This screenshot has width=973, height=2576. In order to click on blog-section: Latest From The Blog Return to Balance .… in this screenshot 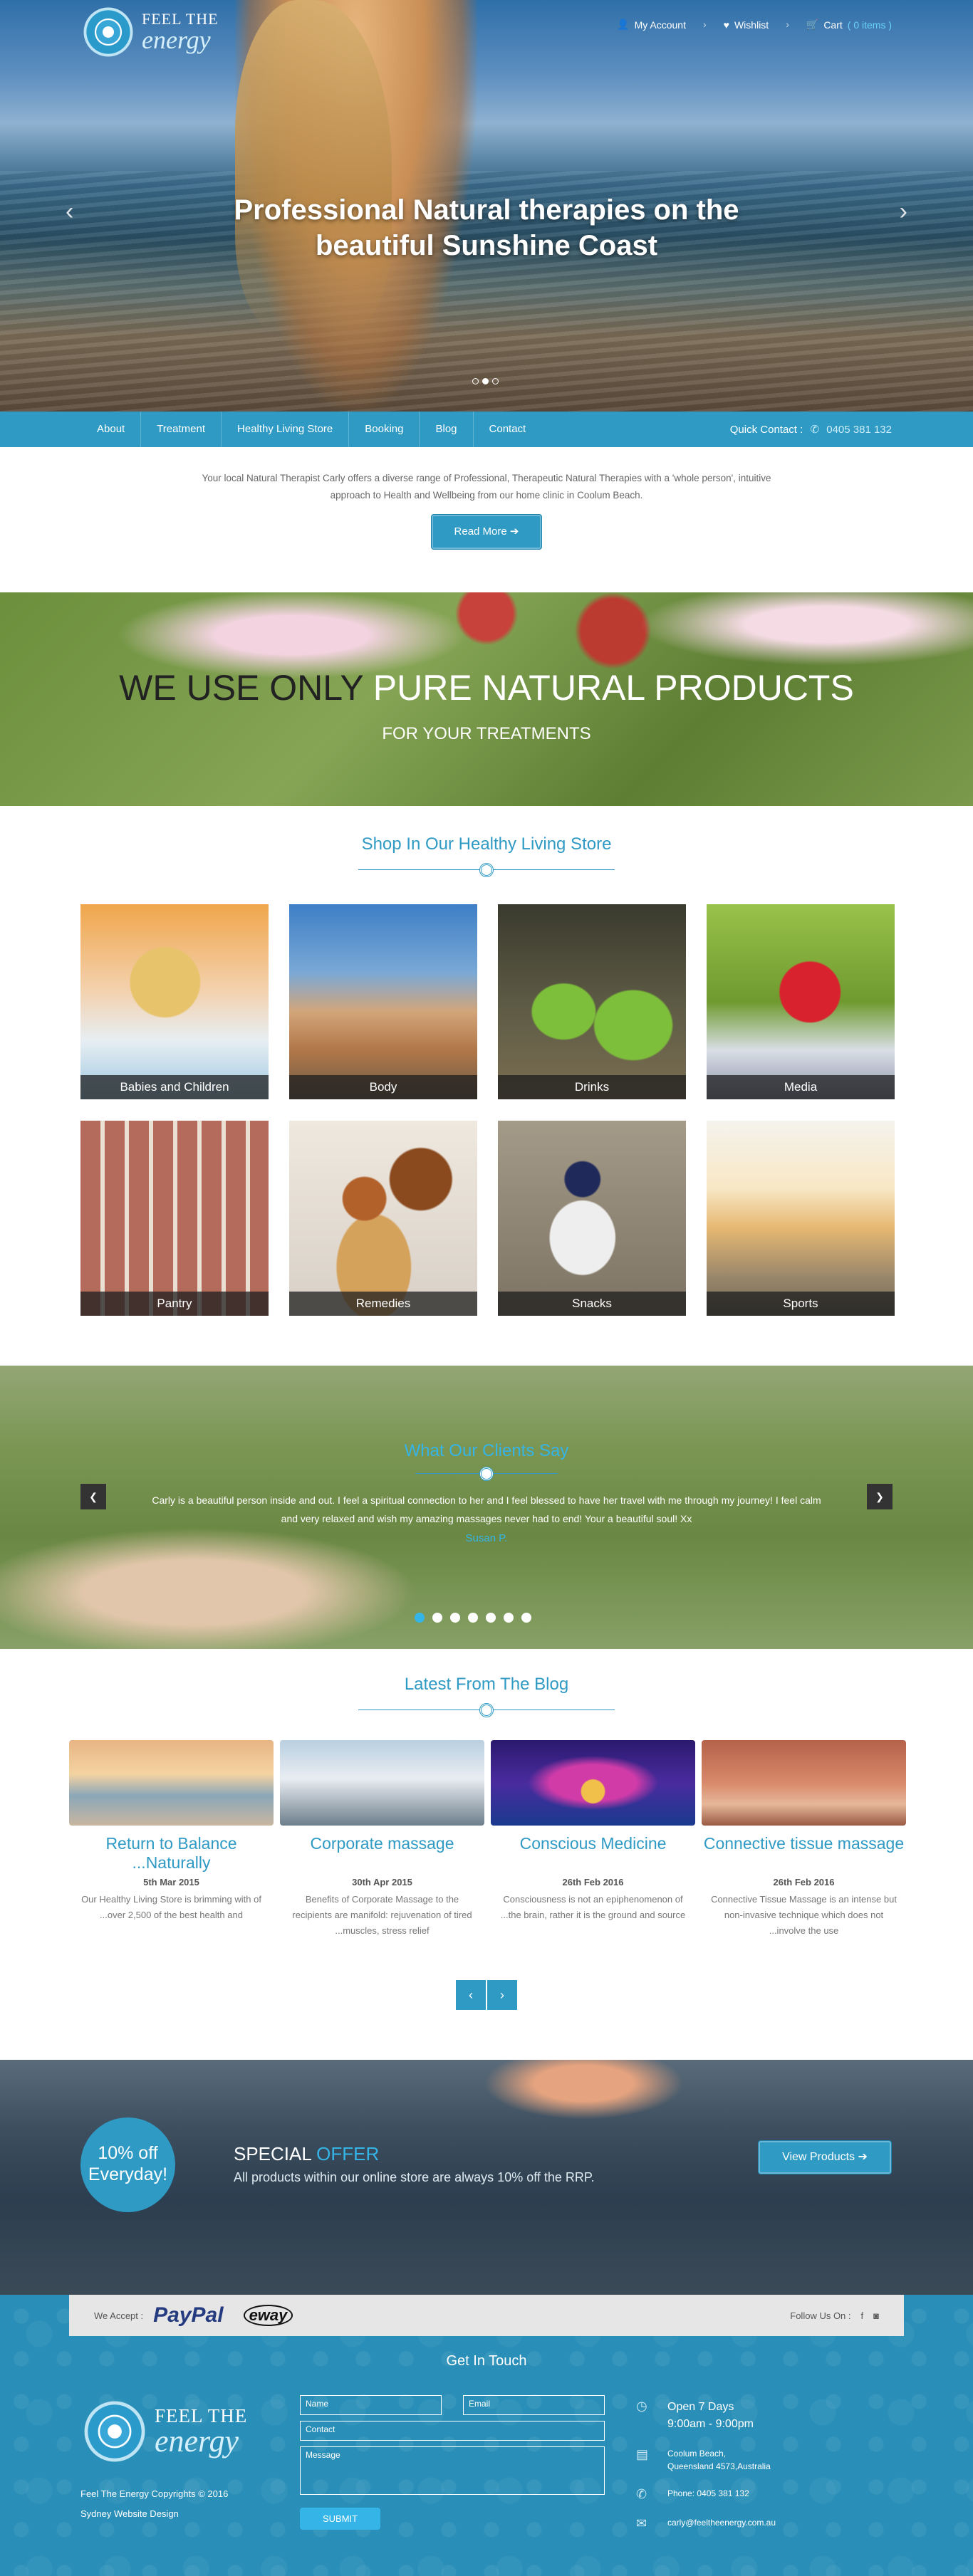, I will do `click(486, 1829)`.